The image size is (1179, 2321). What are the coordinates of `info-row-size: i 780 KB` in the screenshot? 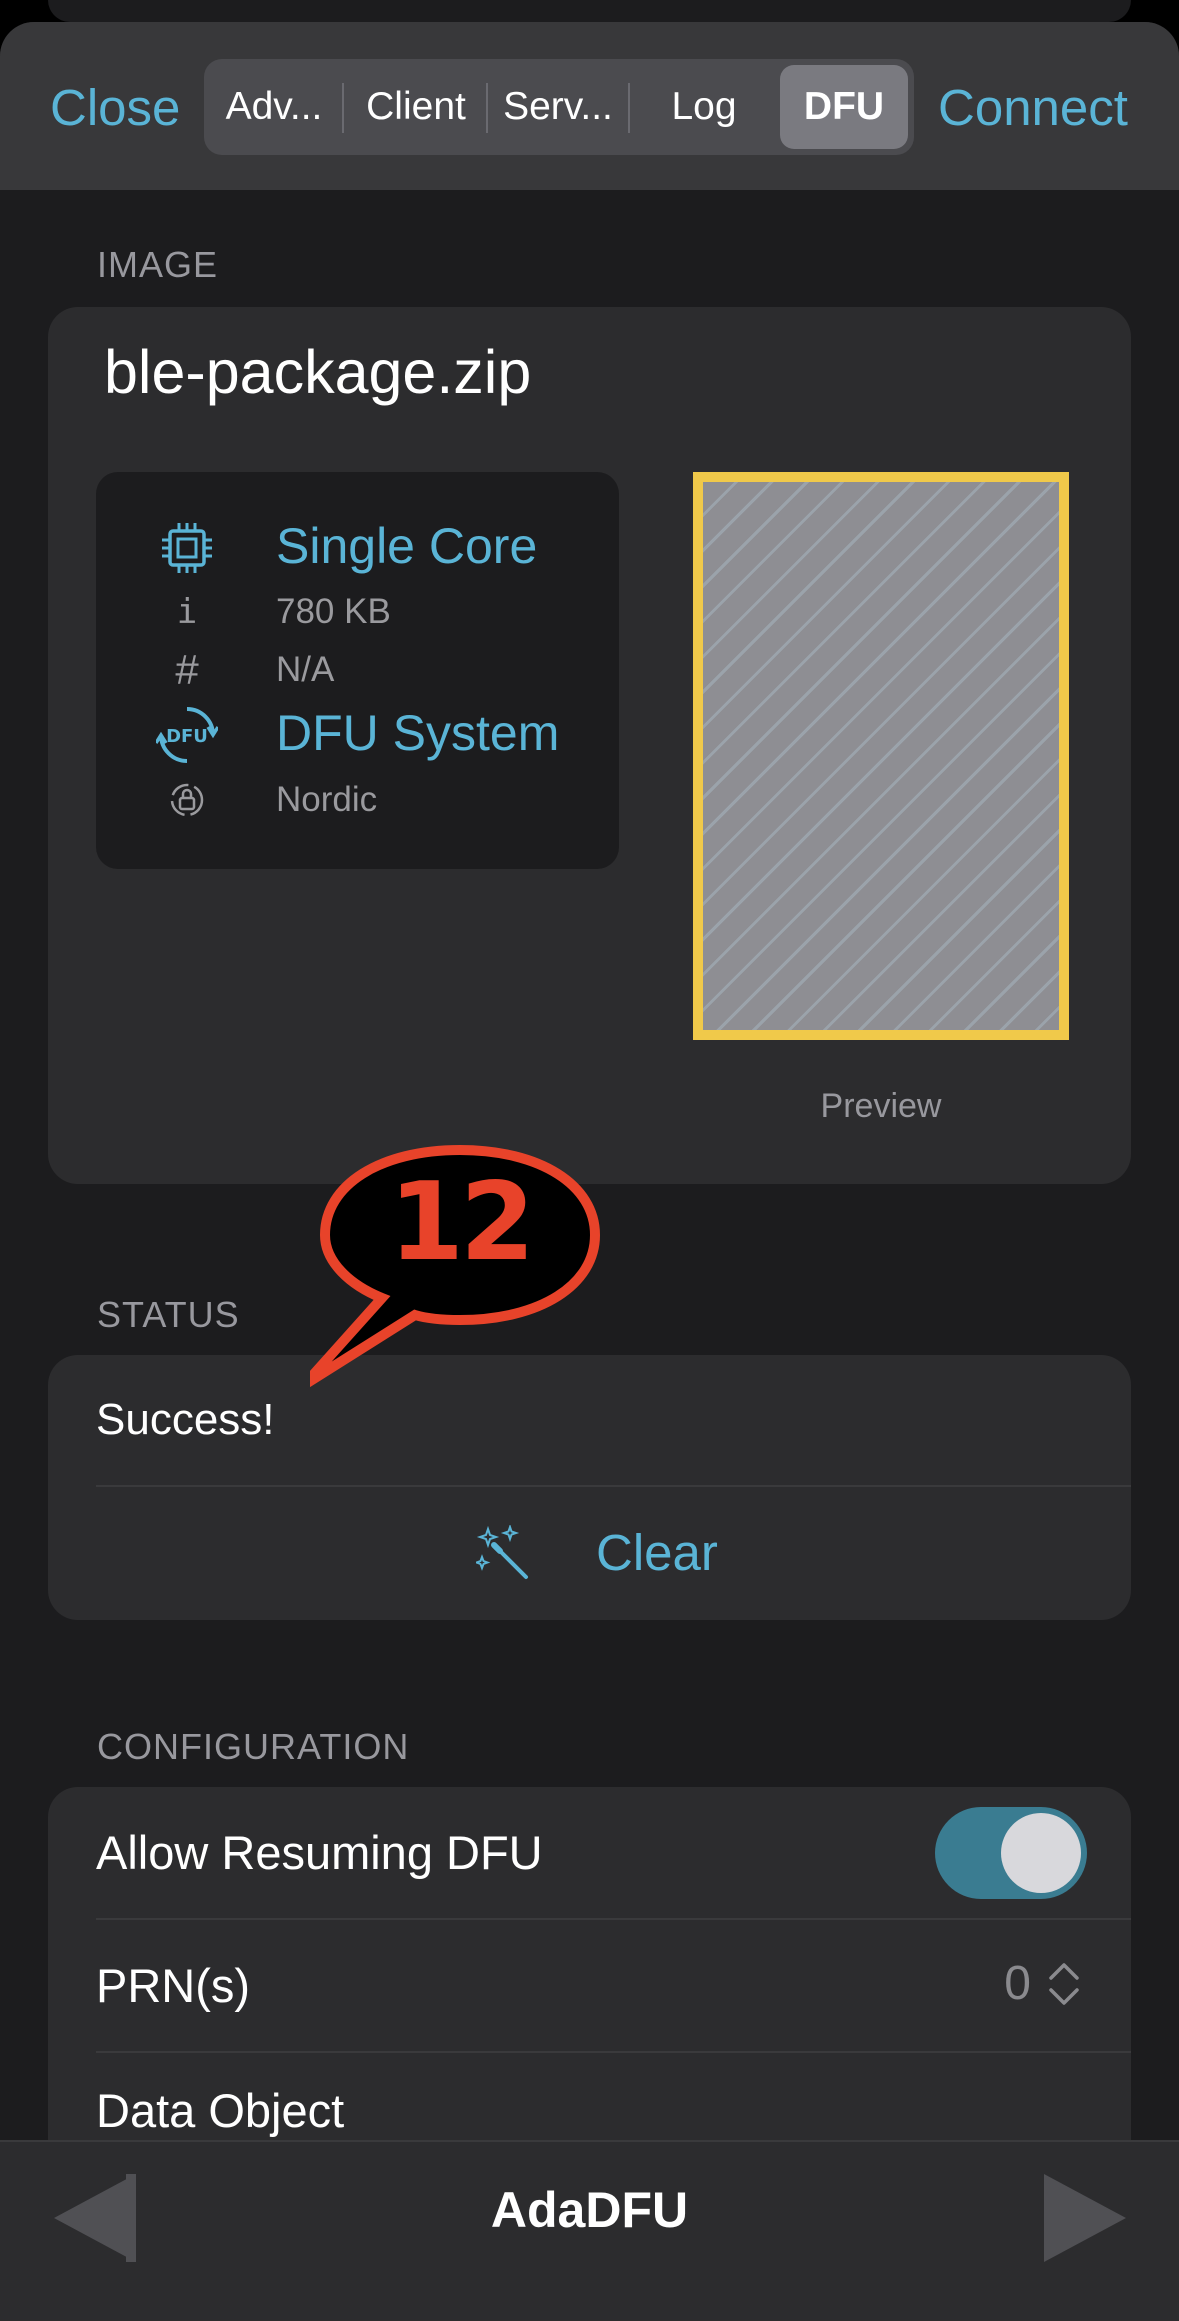 It's located at (357, 614).